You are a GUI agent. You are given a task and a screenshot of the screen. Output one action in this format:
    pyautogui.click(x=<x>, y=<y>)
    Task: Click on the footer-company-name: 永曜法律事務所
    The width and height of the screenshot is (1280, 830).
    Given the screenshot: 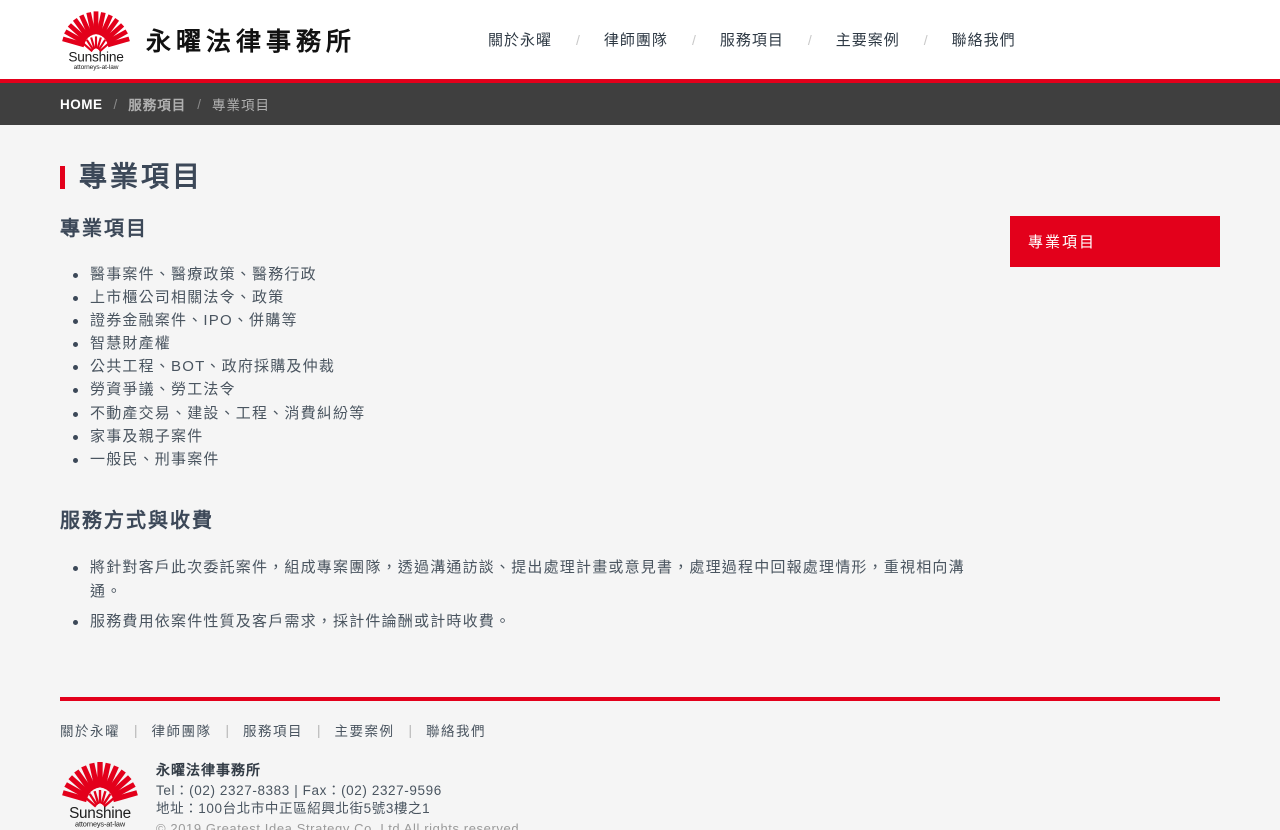 What is the action you would take?
    pyautogui.click(x=208, y=770)
    